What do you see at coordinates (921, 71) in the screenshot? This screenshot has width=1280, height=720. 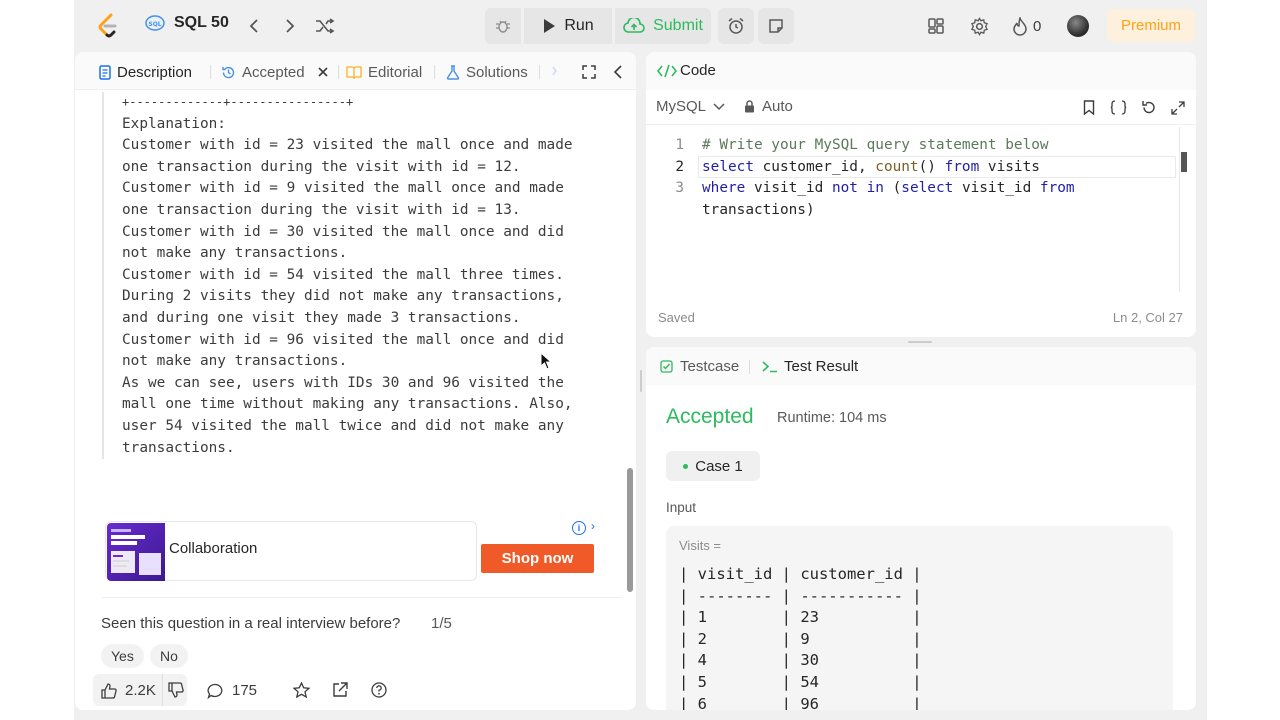 I see `code-panel-header: Code` at bounding box center [921, 71].